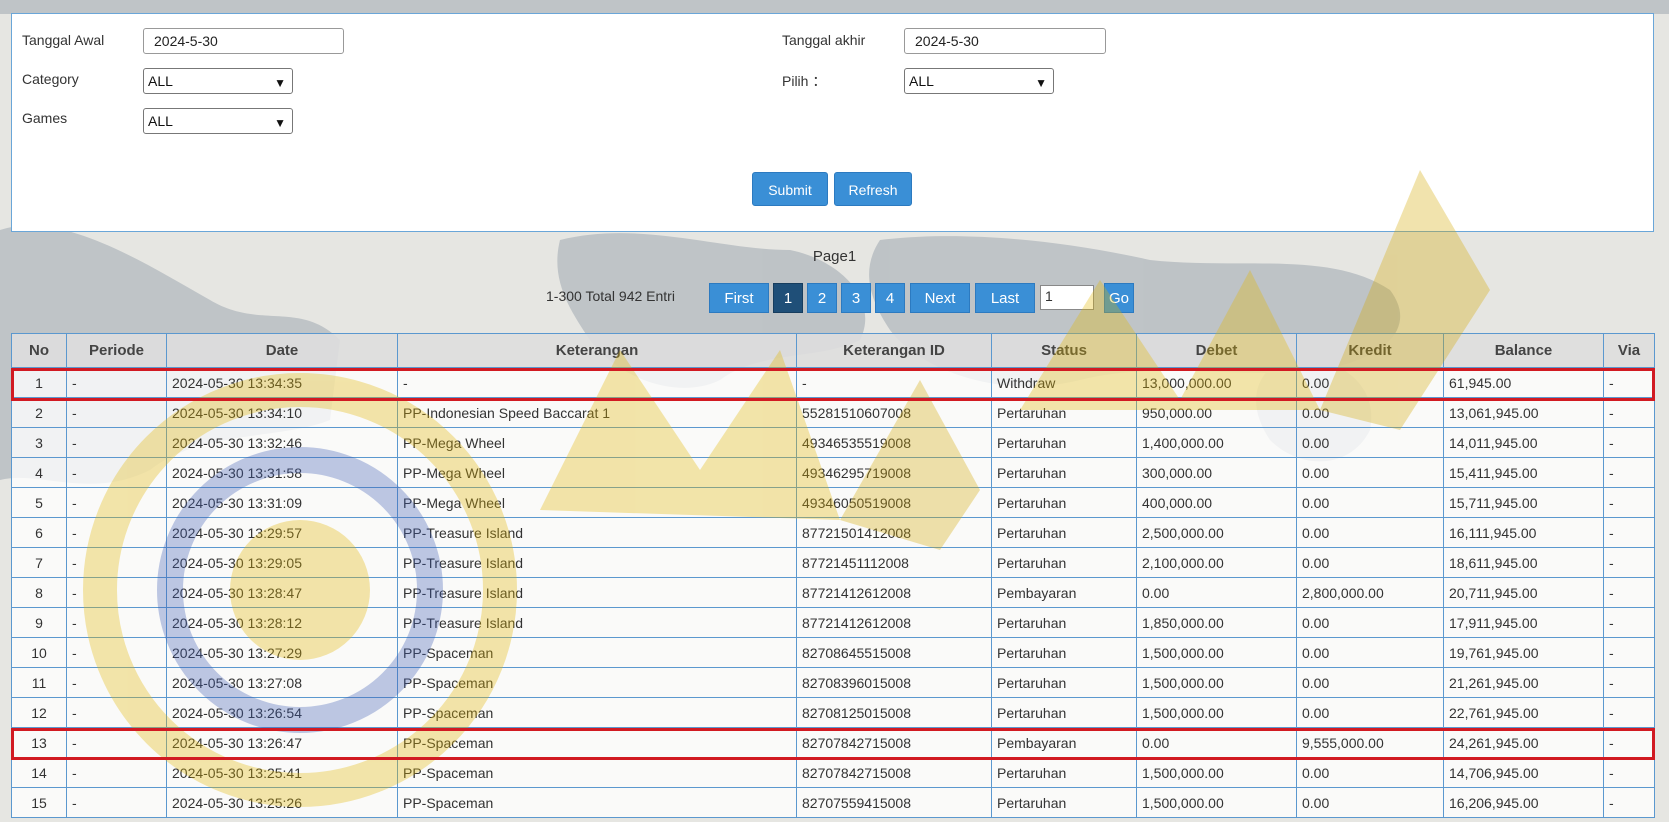 The image size is (1669, 822). What do you see at coordinates (39, 652) in the screenshot?
I see `table-cell: 10` at bounding box center [39, 652].